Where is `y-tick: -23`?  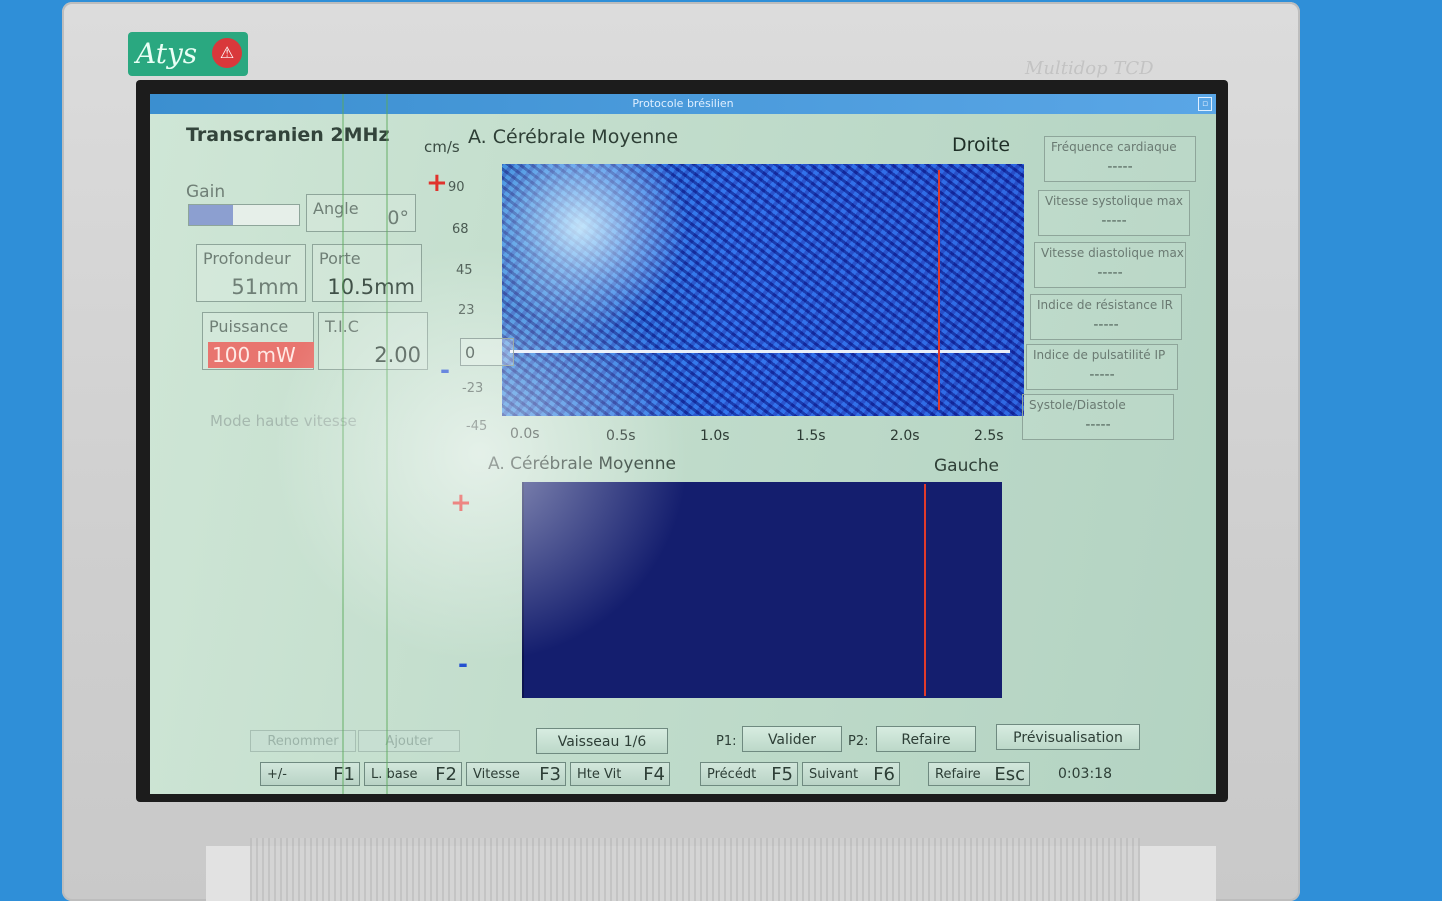 y-tick: -23 is located at coordinates (473, 388).